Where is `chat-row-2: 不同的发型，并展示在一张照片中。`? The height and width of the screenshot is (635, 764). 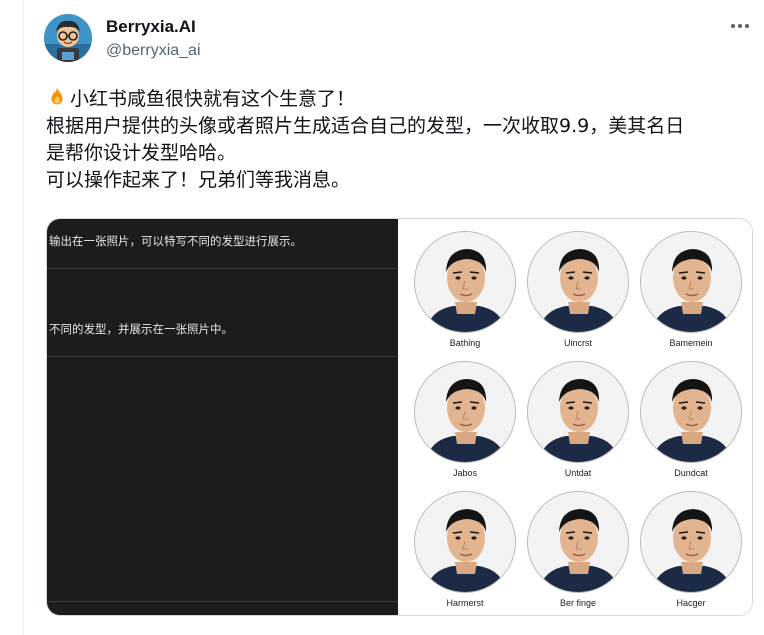
chat-row-2: 不同的发型，并展示在一张照片中。 is located at coordinates (222, 313).